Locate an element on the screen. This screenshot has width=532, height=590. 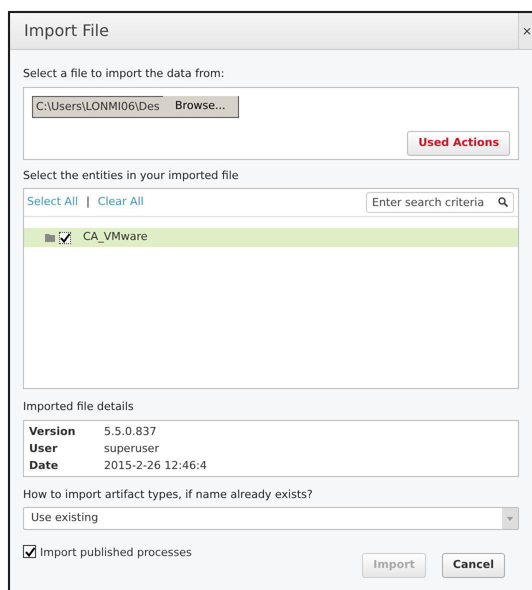
entity-name: CA_VMware is located at coordinates (115, 237).